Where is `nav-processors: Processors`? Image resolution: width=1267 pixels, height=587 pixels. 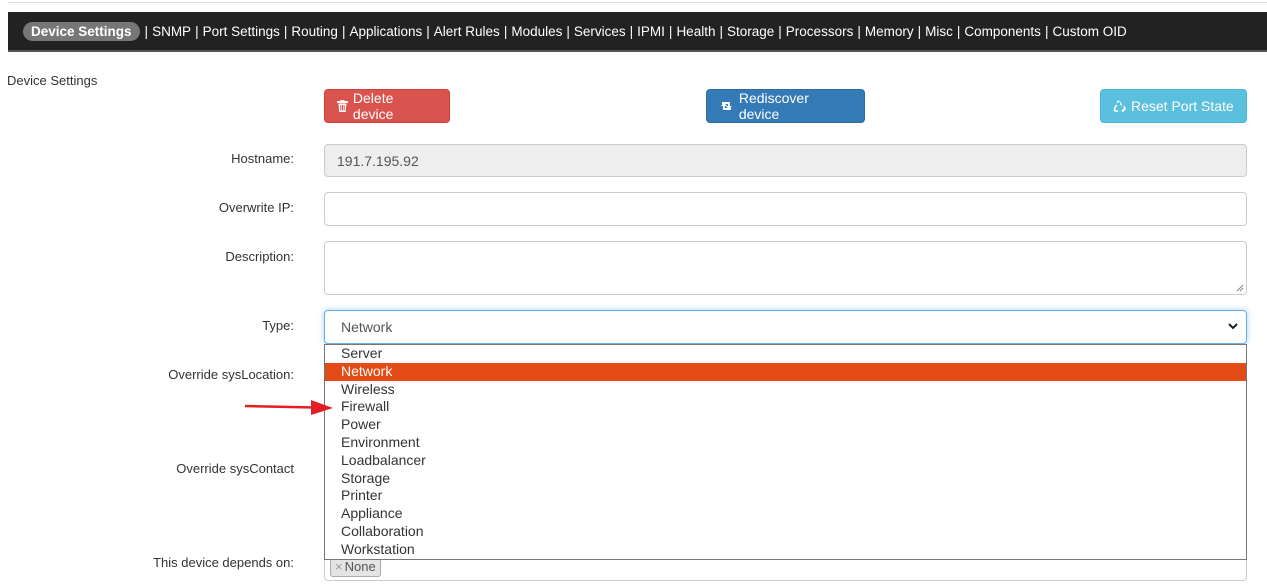
nav-processors: Processors is located at coordinates (820, 31).